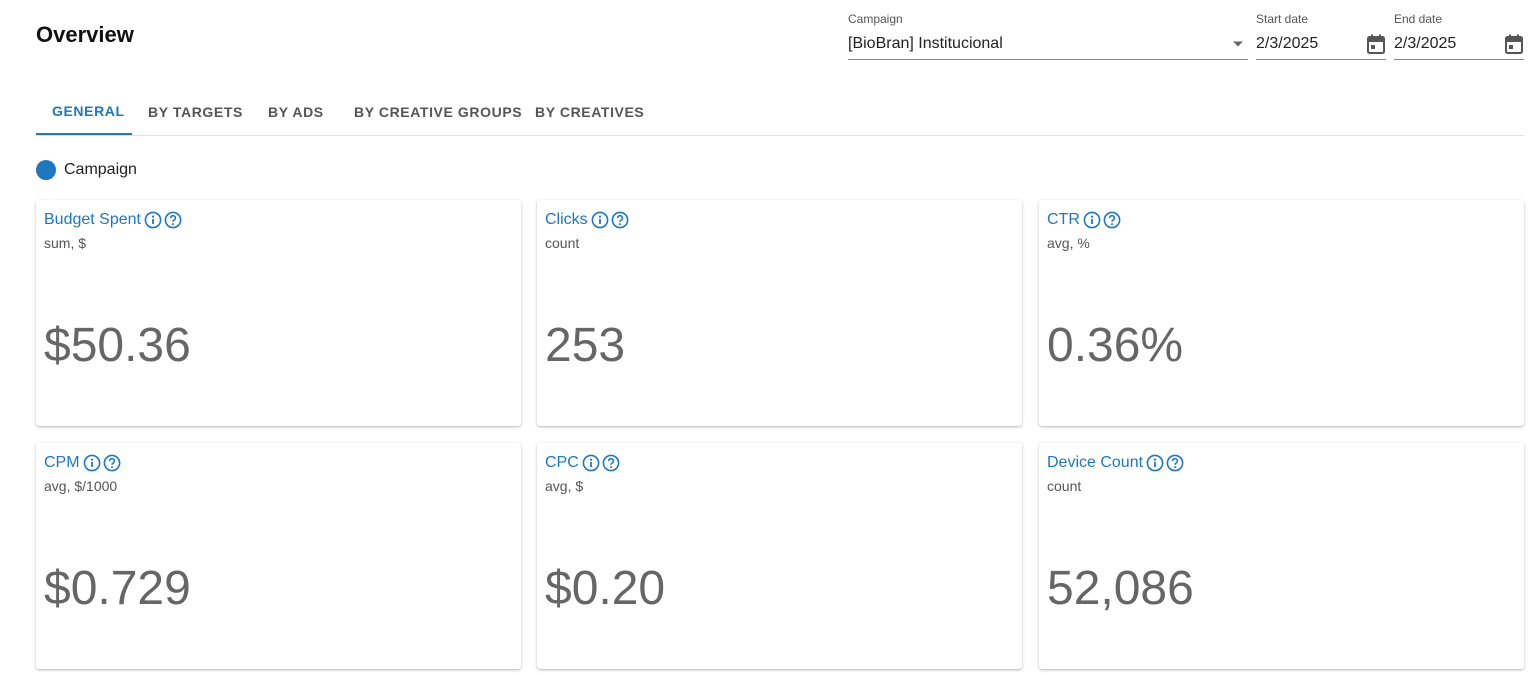 The height and width of the screenshot is (673, 1535). I want to click on tab-by-creatives: BY CREATIVES, so click(589, 111).